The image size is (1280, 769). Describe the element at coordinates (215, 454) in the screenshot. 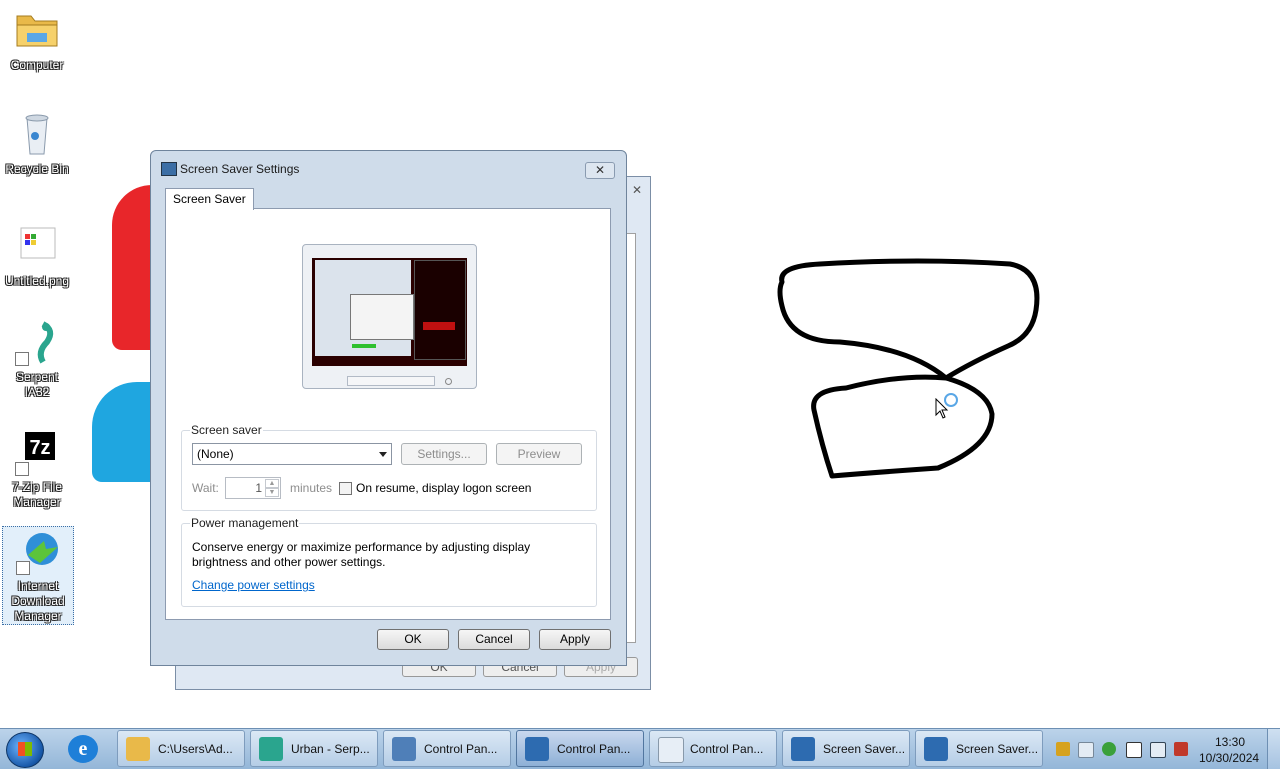

I see `select-value: (None)` at that location.